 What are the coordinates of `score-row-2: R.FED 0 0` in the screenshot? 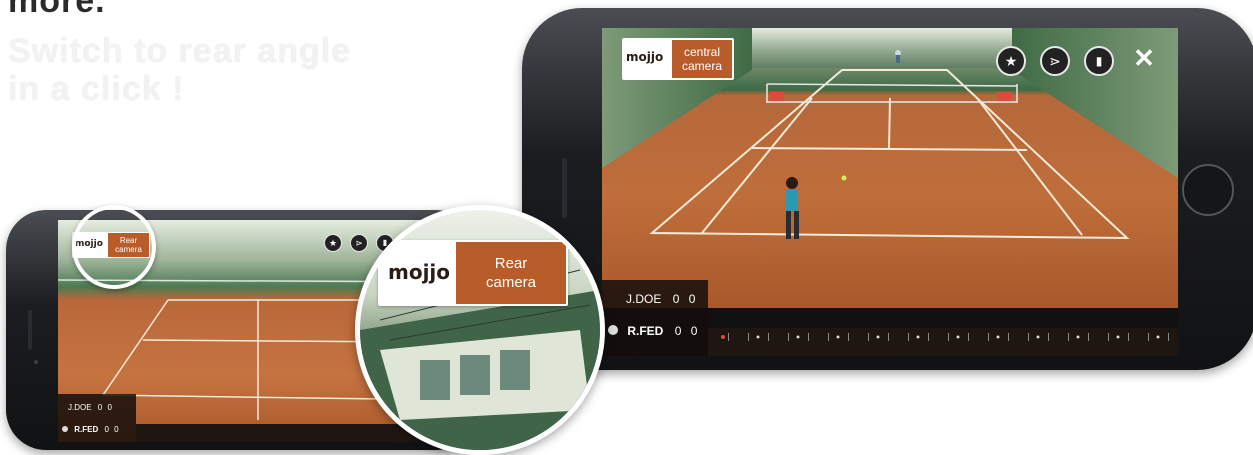 It's located at (652, 331).